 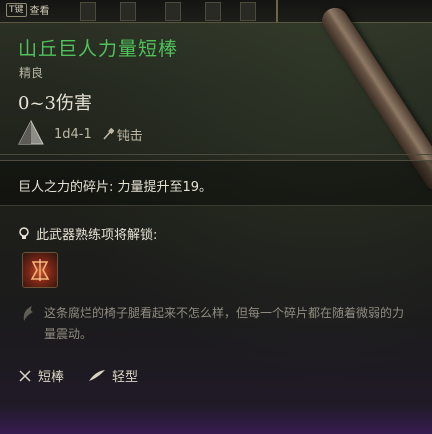 What do you see at coordinates (55, 103) in the screenshot?
I see `item-damage: 0~3伤害` at bounding box center [55, 103].